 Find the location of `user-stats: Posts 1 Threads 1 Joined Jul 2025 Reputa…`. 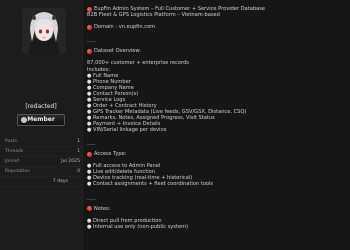

user-stats: Posts 1 Threads 1 Joined Jul 2025 Reputa… is located at coordinates (41, 162).